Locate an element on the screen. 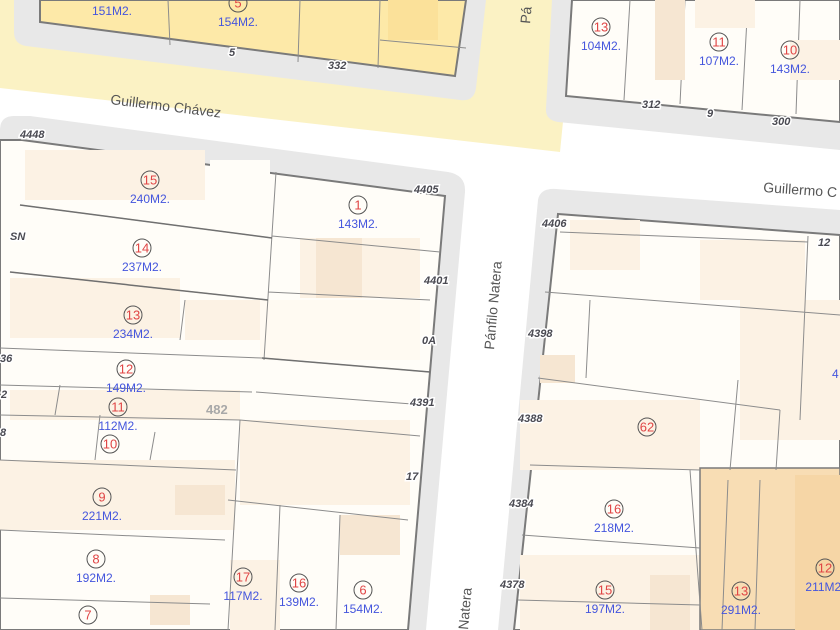  door-number: 17 is located at coordinates (412, 477).